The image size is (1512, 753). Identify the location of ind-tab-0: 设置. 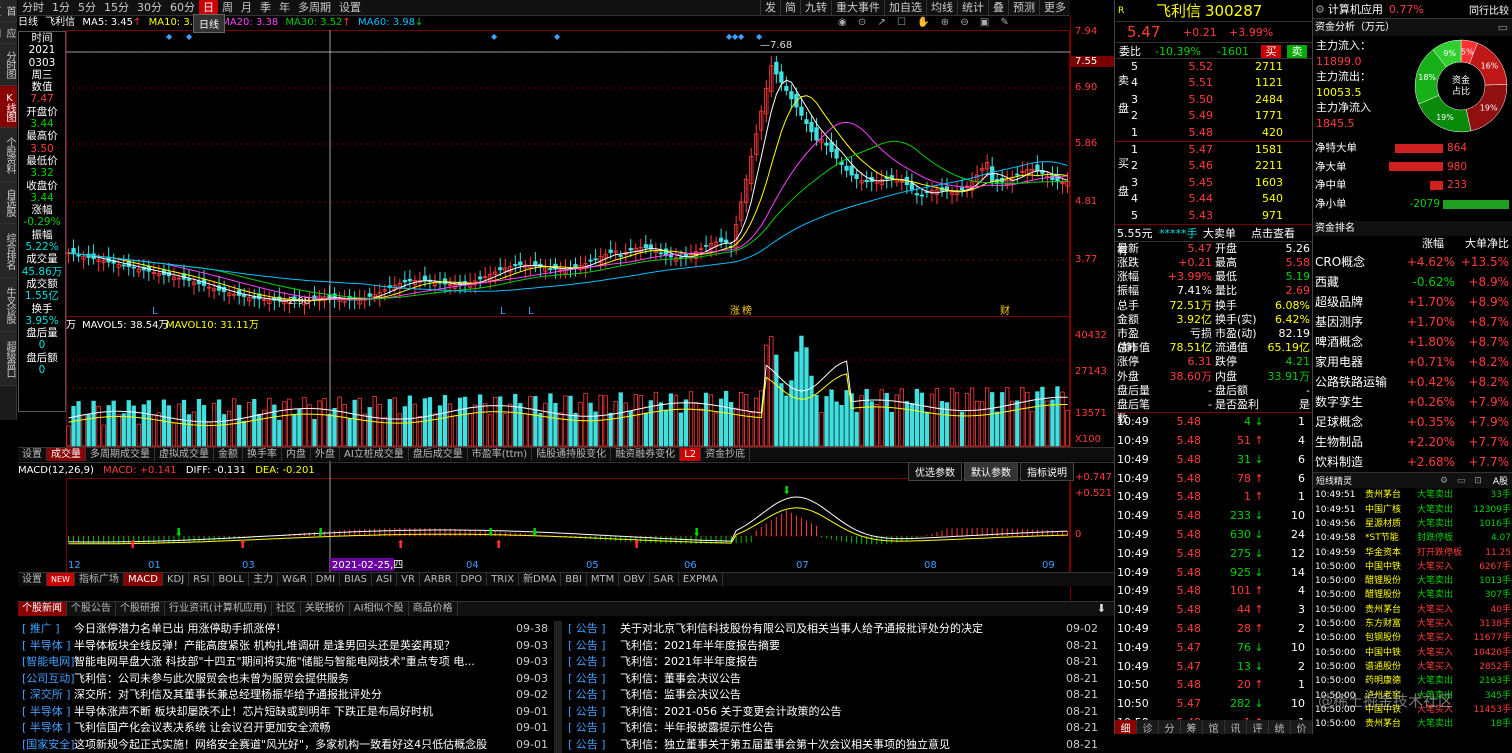
(32, 579).